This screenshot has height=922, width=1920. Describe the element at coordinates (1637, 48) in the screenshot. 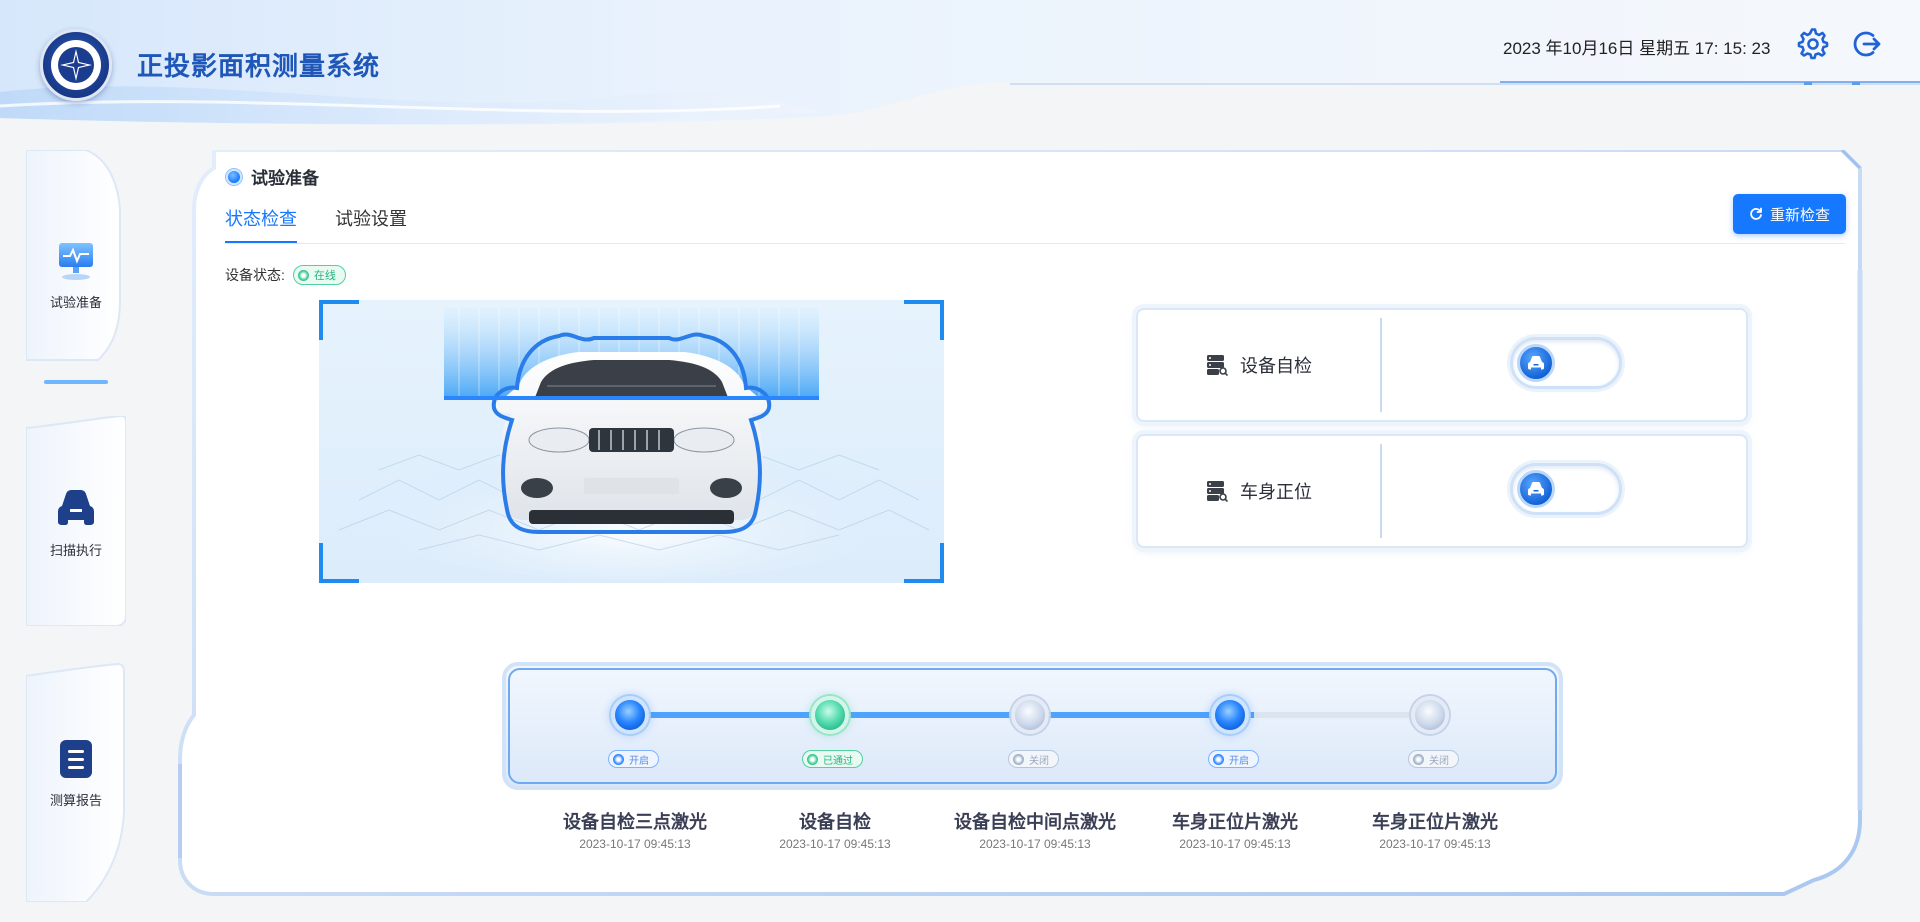

I see `datetime-display: 2023 年10月16日 星期五 17: 15: 23` at that location.